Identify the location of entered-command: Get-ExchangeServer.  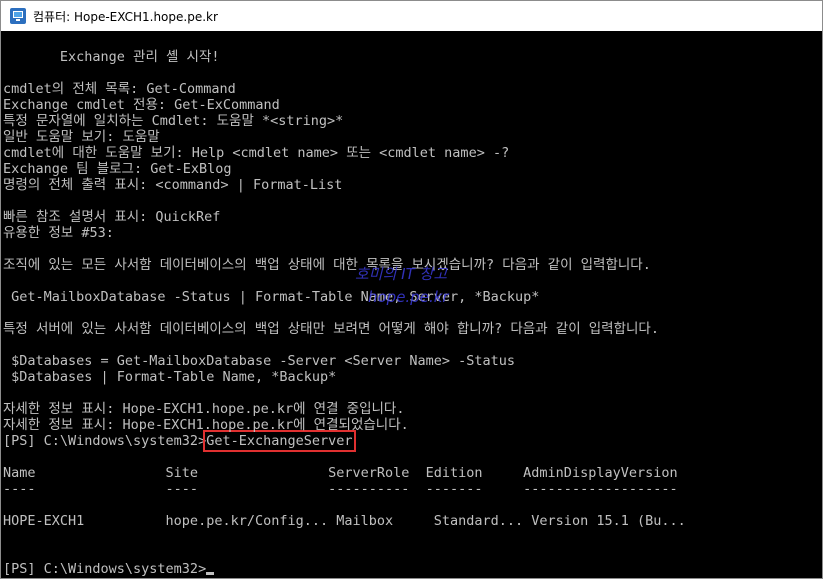
(279, 441).